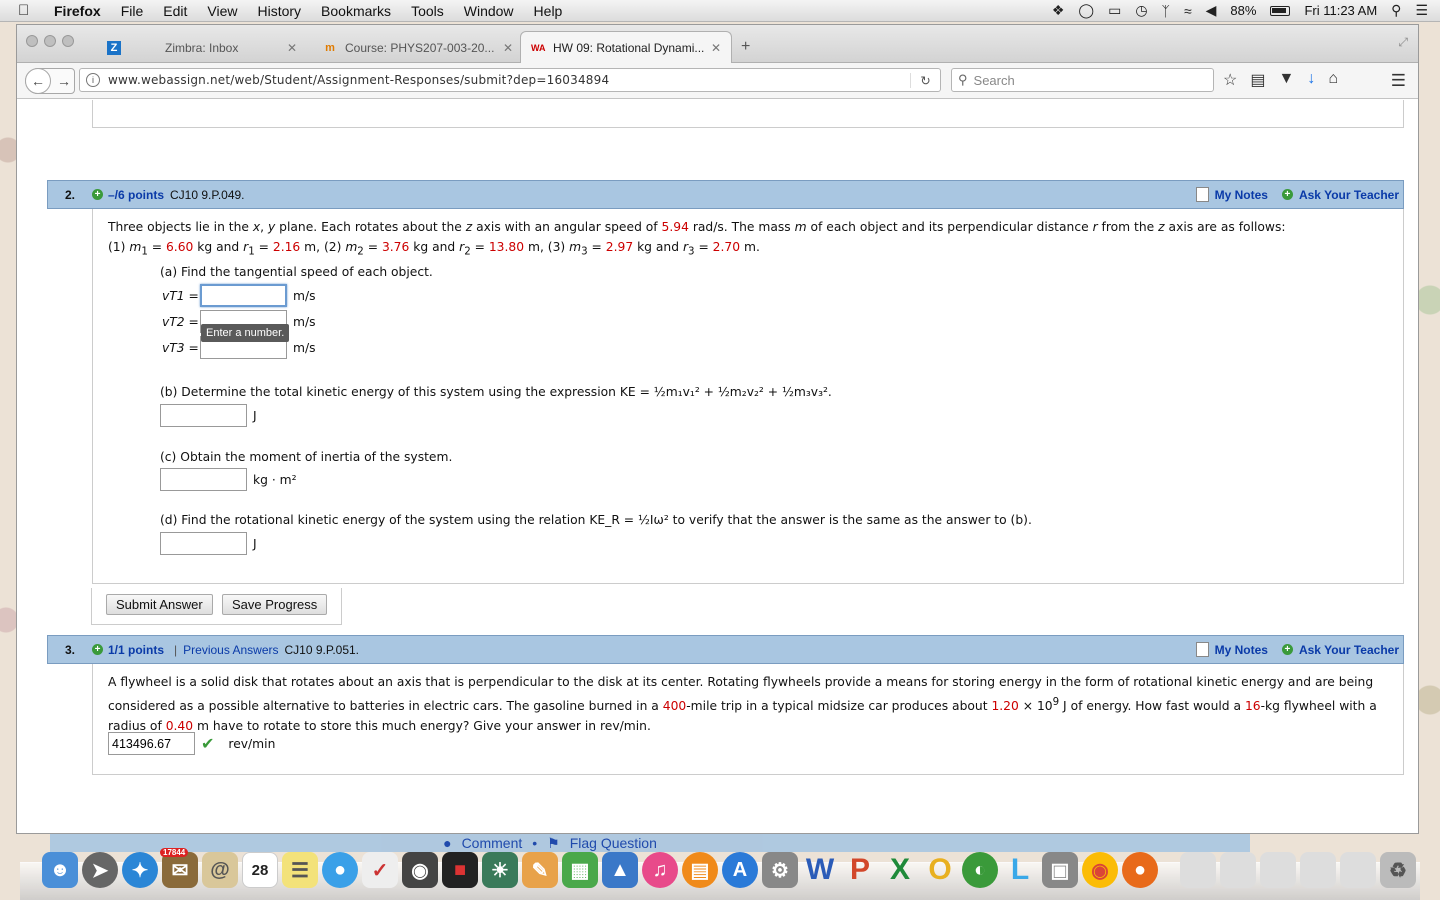 Image resolution: width=1440 pixels, height=900 pixels. What do you see at coordinates (203, 543) in the screenshot?
I see `ker-input` at bounding box center [203, 543].